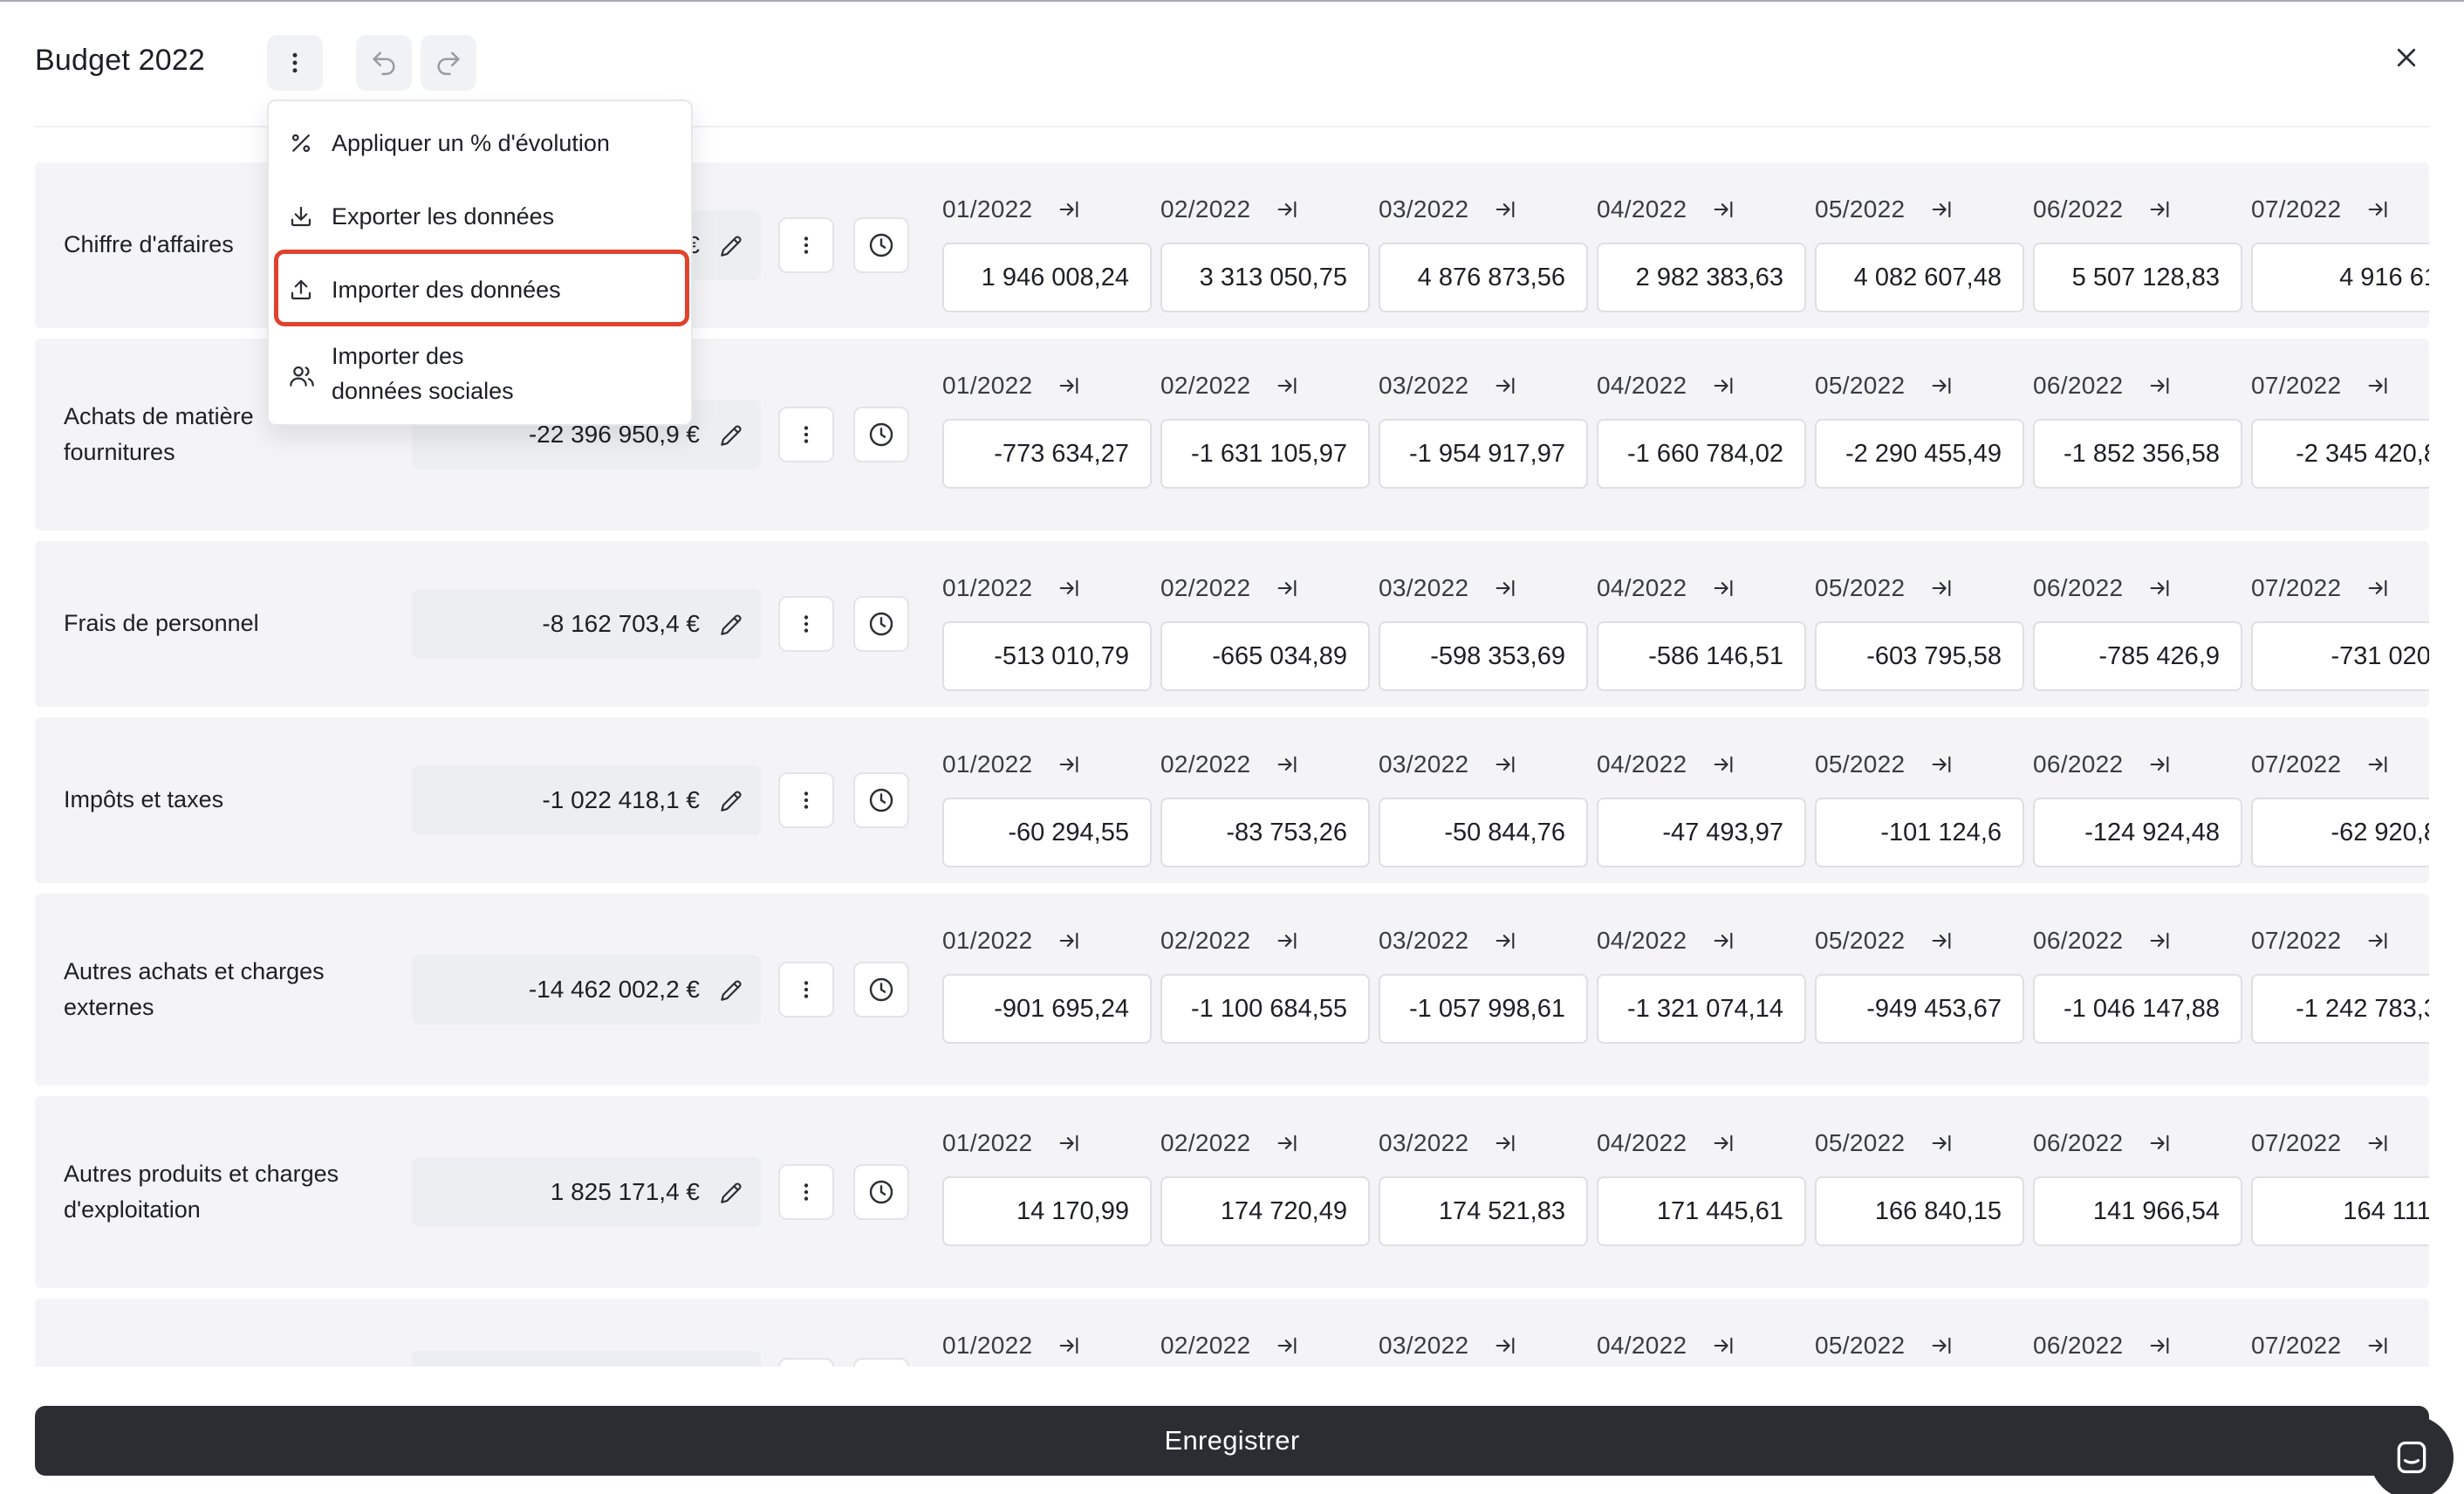 The height and width of the screenshot is (1494, 2464). What do you see at coordinates (2137, 656) in the screenshot?
I see `month-value-input: -785 426,9` at bounding box center [2137, 656].